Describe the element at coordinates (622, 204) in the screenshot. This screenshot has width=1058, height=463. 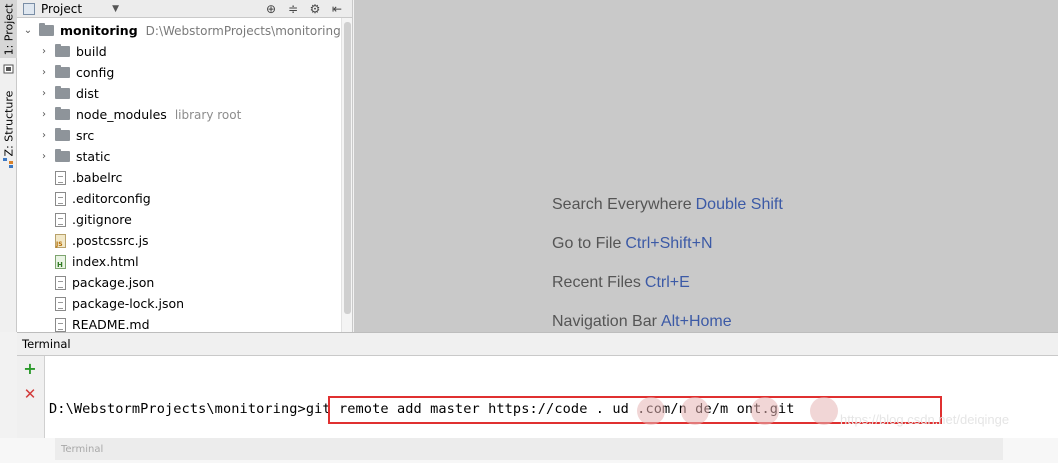
I see `hint-label: Search Everywhere` at that location.